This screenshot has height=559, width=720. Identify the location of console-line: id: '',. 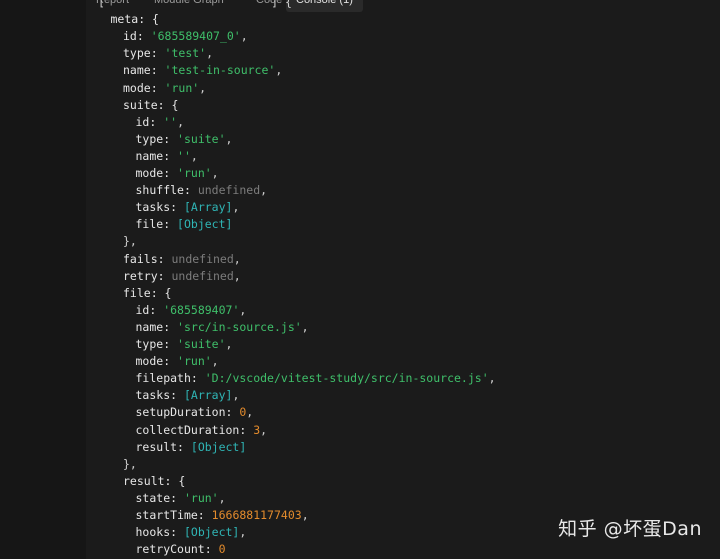
(160, 122).